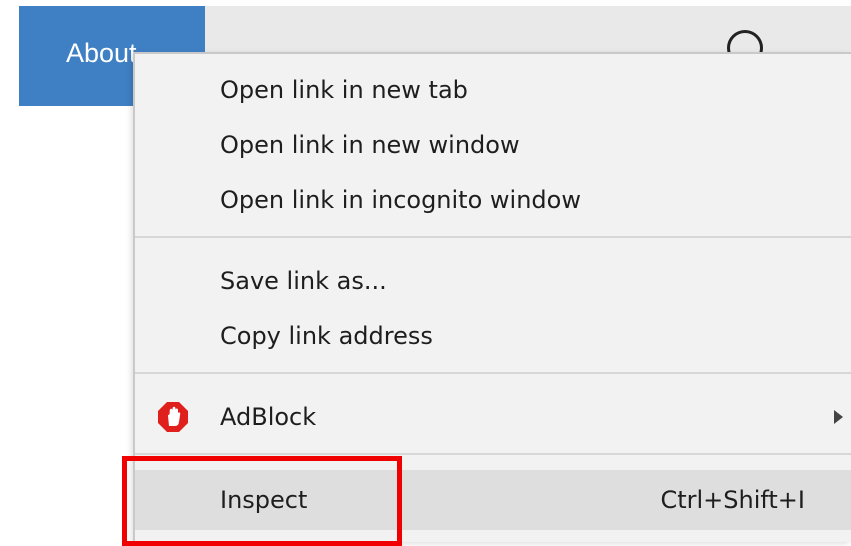  Describe the element at coordinates (370, 145) in the screenshot. I see `menu-item-label: Open link in new window` at that location.